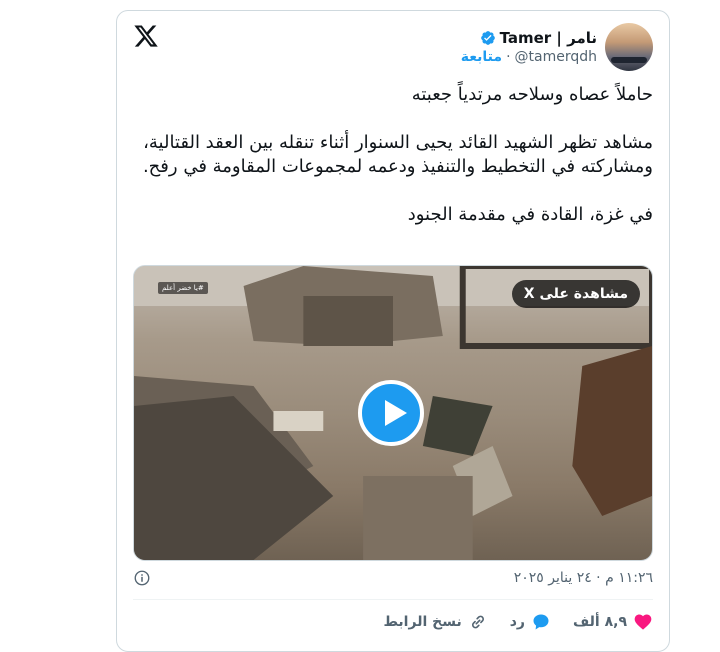 This screenshot has height=652, width=720. I want to click on tweet-timestamp: ١١:٢٦ م · ٢٤ يناير ٢٠٢٥, so click(583, 578).